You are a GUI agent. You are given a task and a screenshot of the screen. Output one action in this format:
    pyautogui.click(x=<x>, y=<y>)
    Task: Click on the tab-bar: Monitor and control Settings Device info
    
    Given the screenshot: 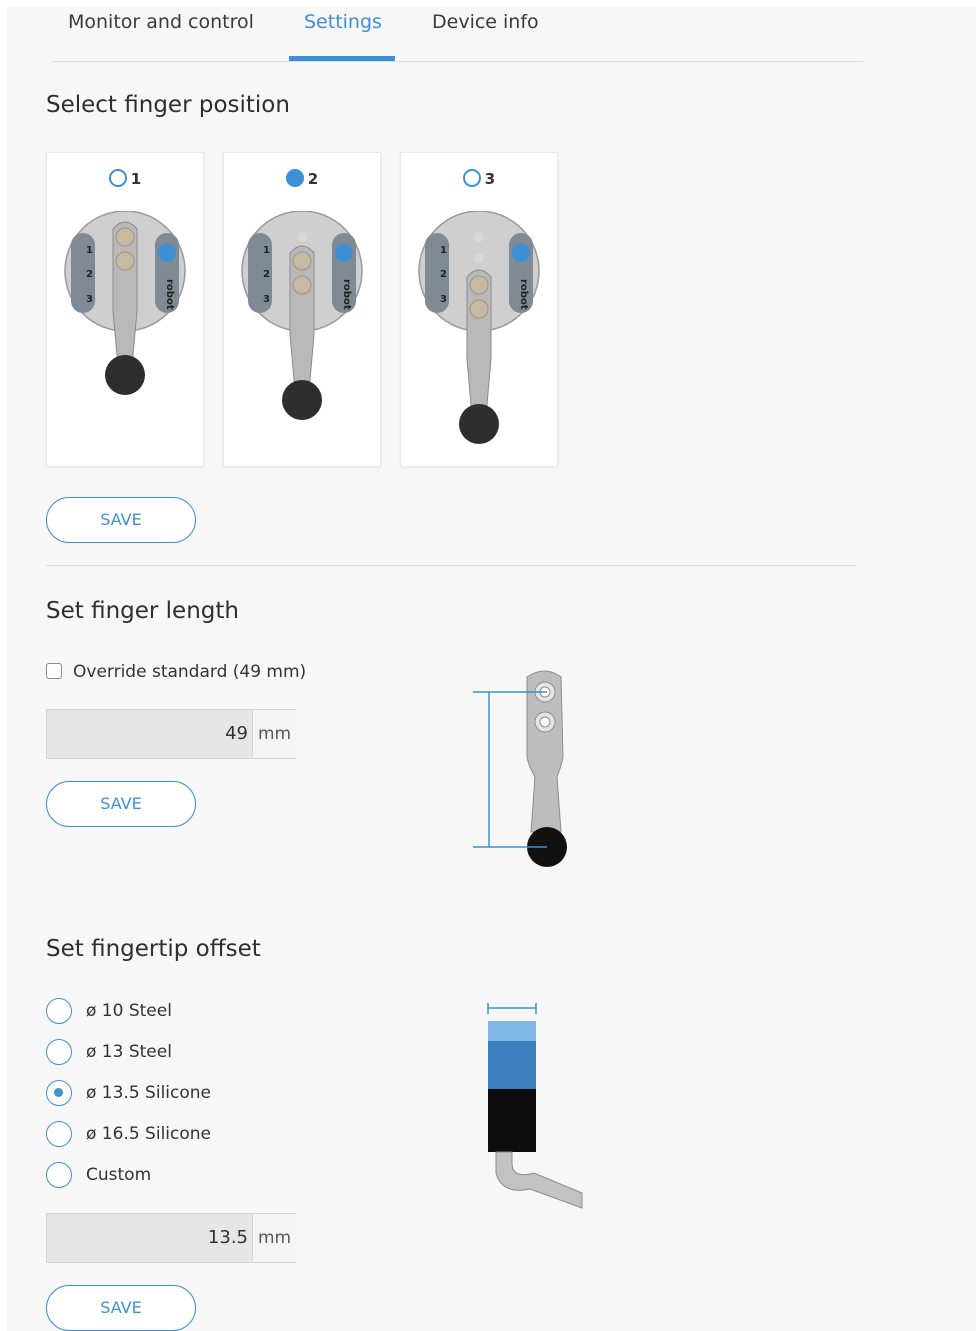 What is the action you would take?
    pyautogui.click(x=458, y=34)
    